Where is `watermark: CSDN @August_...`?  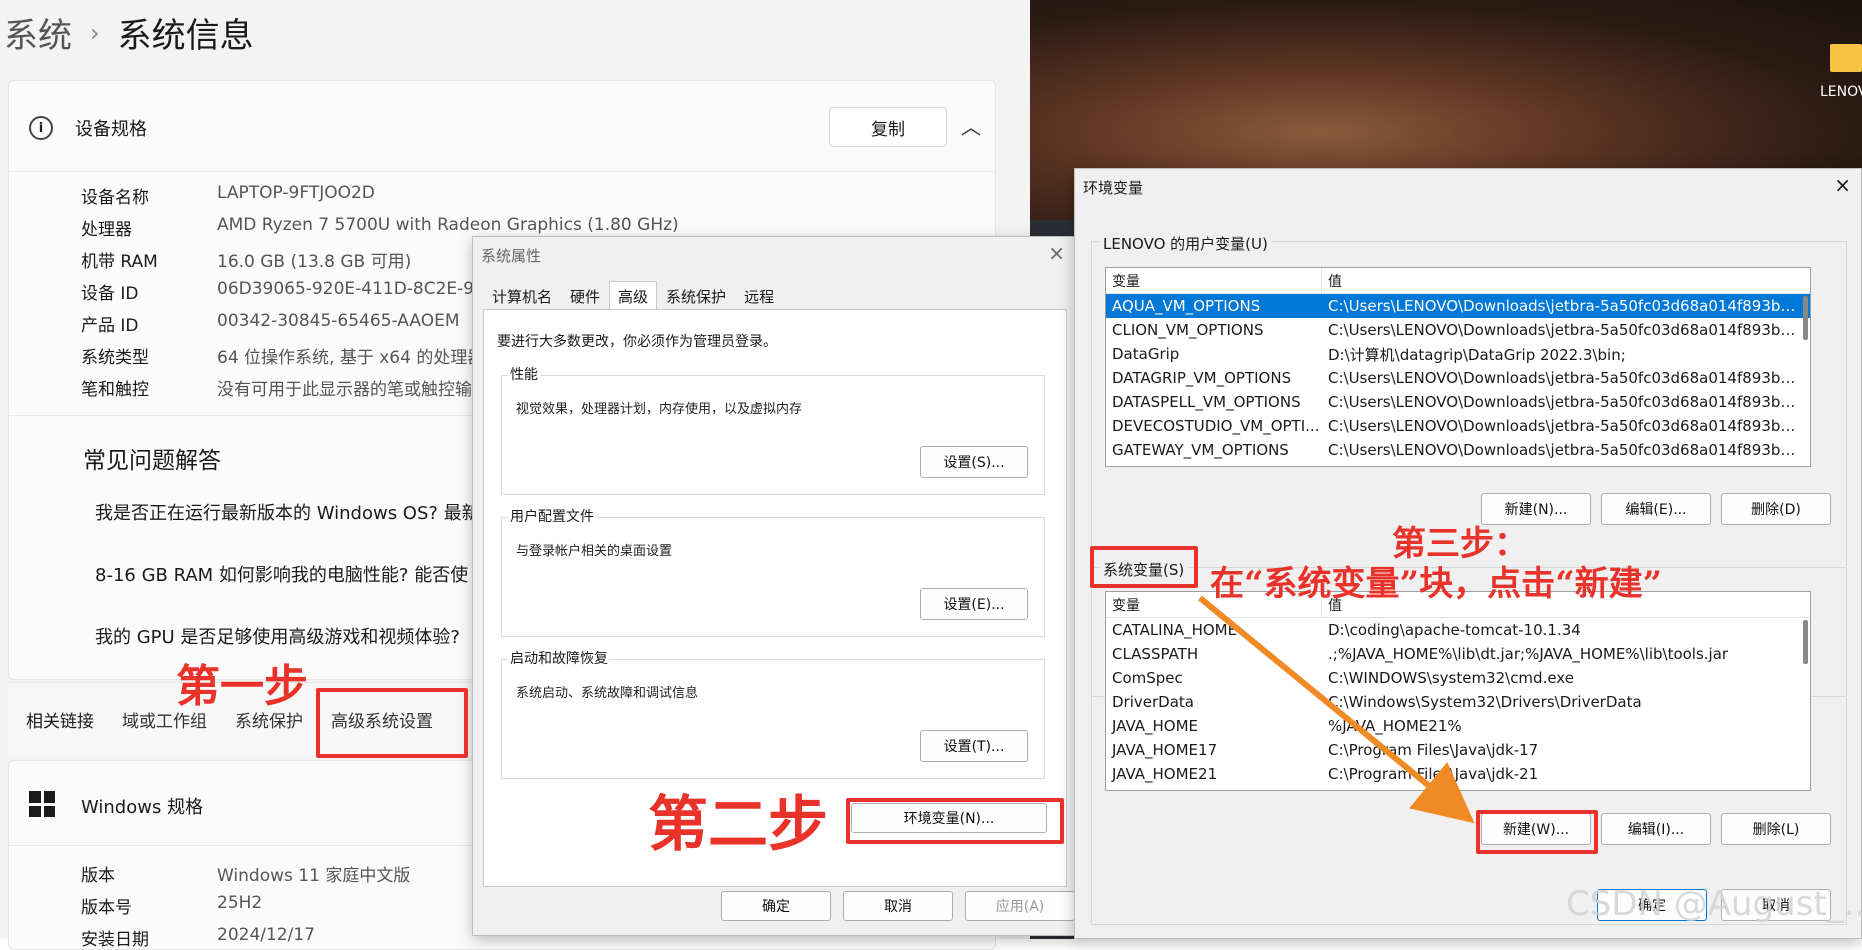
watermark: CSDN @August_... is located at coordinates (1714, 904).